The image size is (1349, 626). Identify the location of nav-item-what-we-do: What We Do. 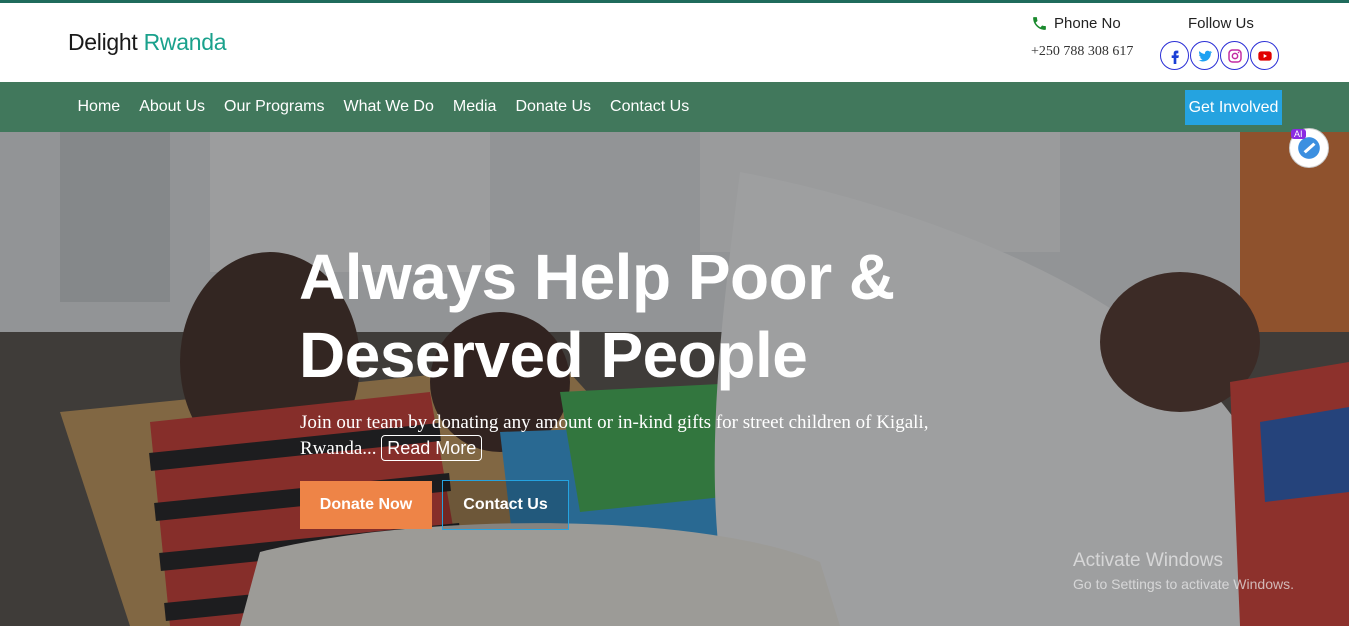
(388, 107).